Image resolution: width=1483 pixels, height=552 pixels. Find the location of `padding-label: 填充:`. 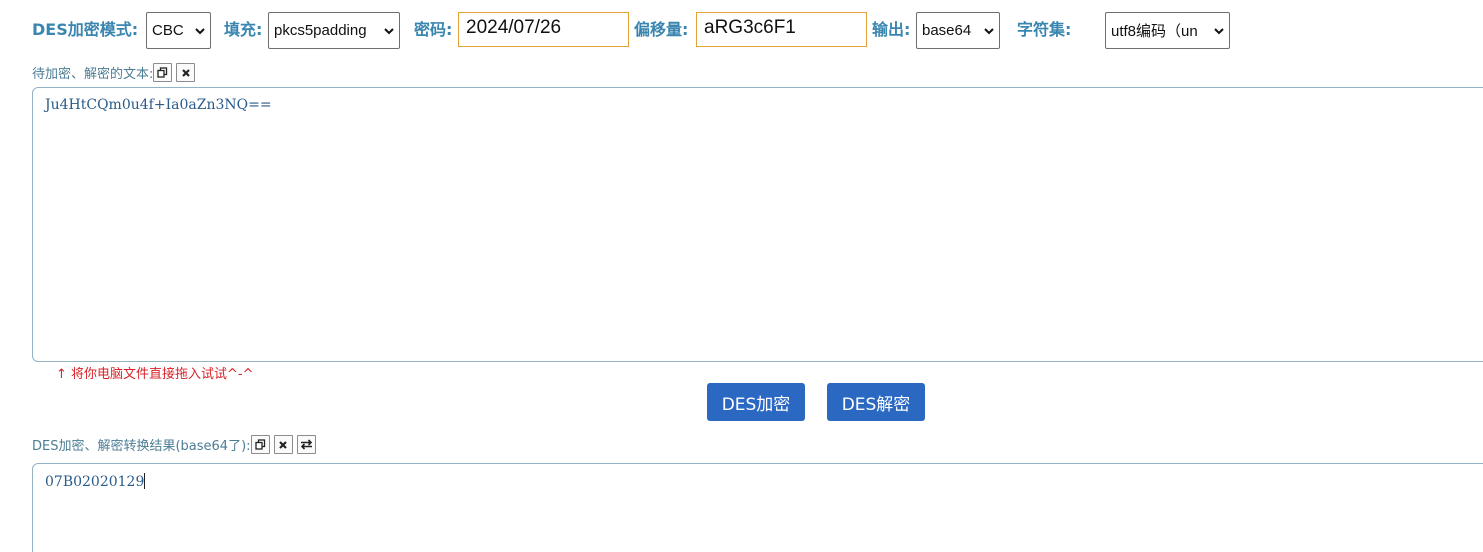

padding-label: 填充: is located at coordinates (243, 29).